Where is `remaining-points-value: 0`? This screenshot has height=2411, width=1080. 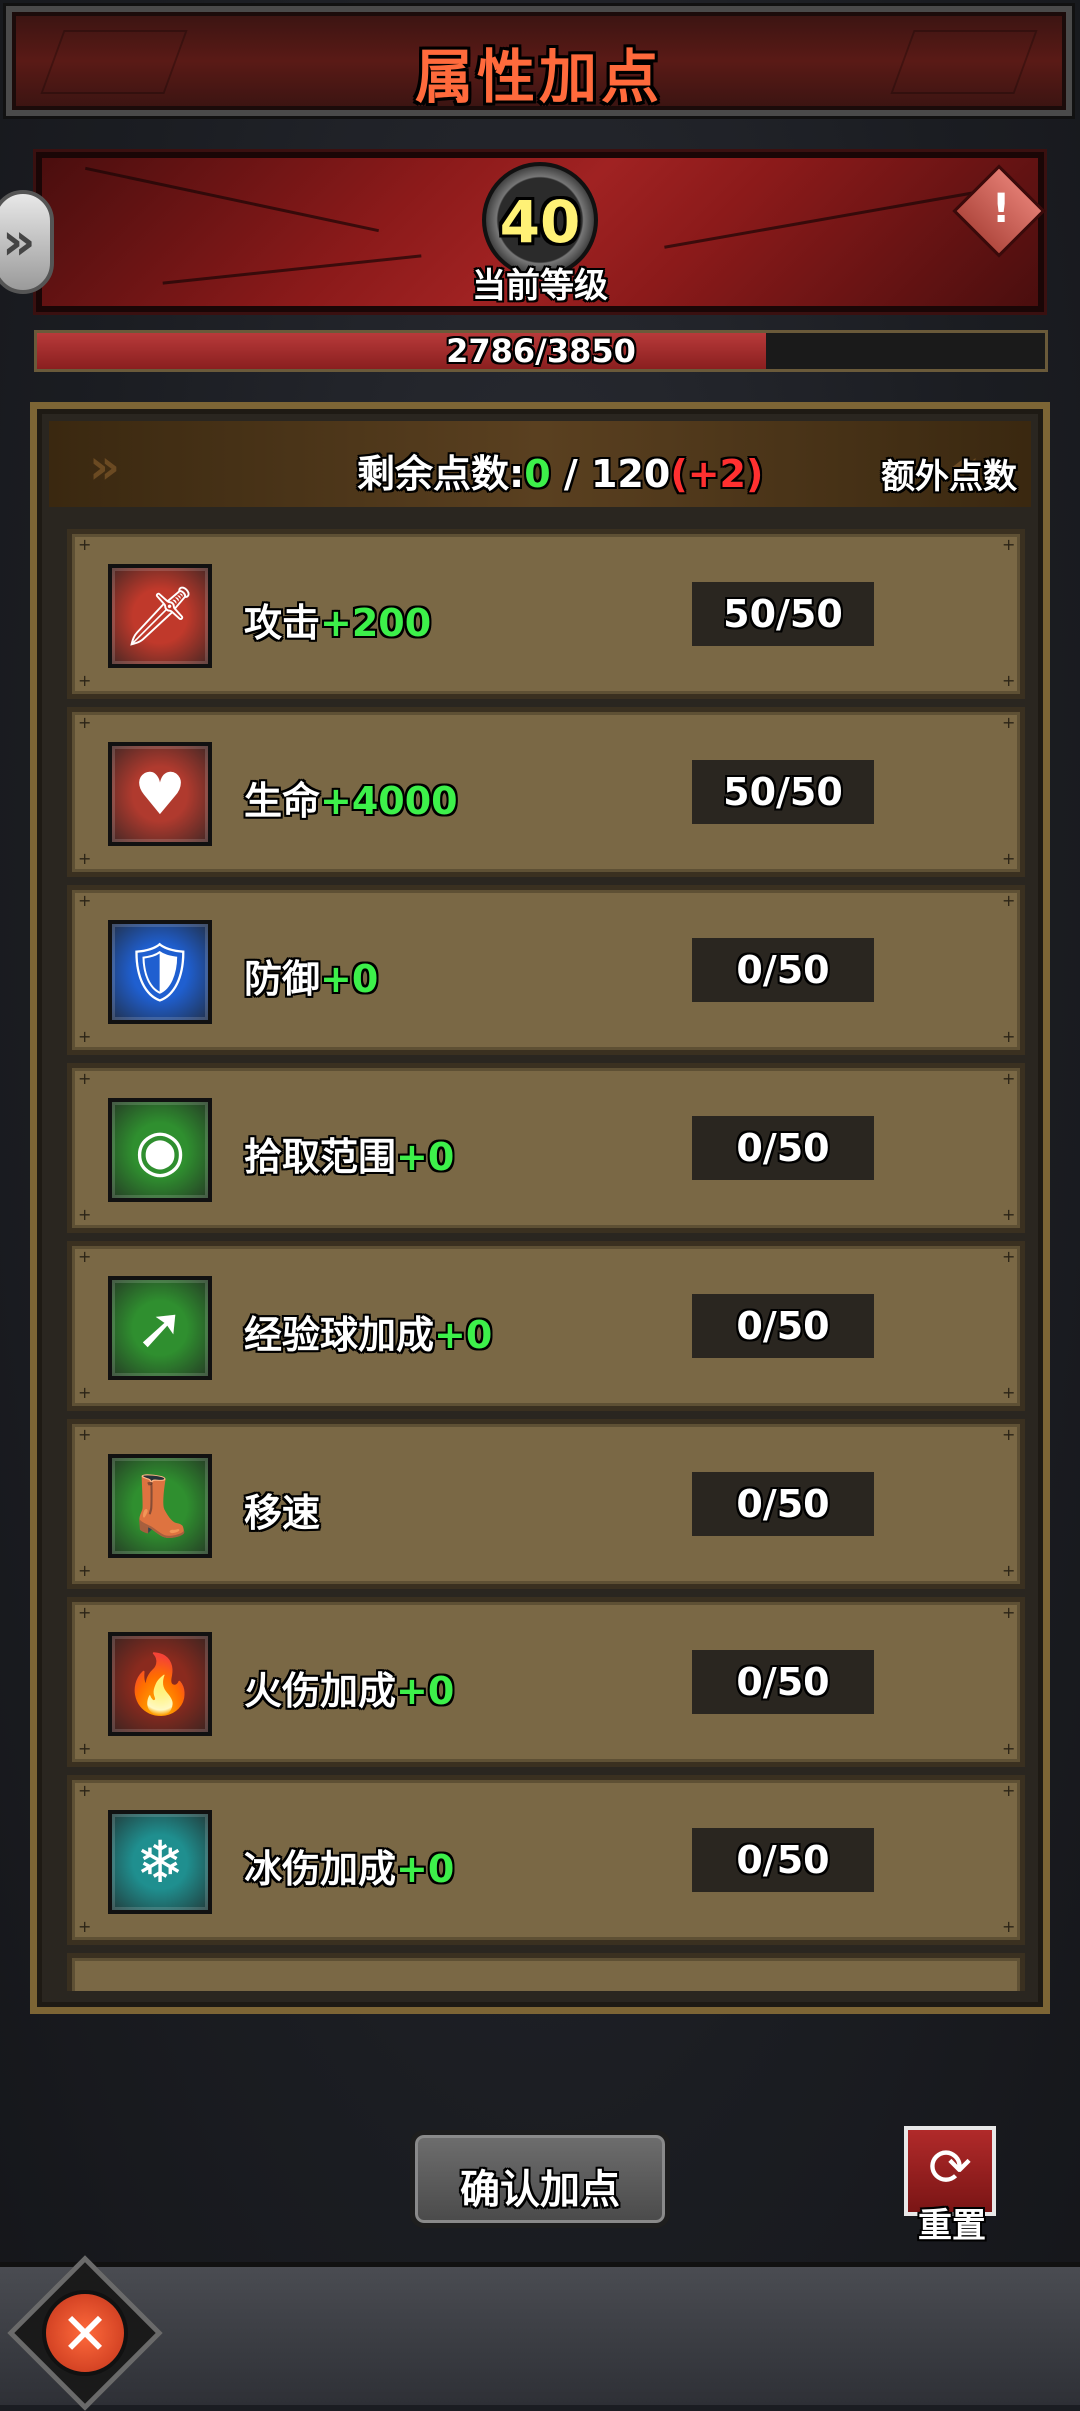
remaining-points-value: 0 is located at coordinates (537, 474).